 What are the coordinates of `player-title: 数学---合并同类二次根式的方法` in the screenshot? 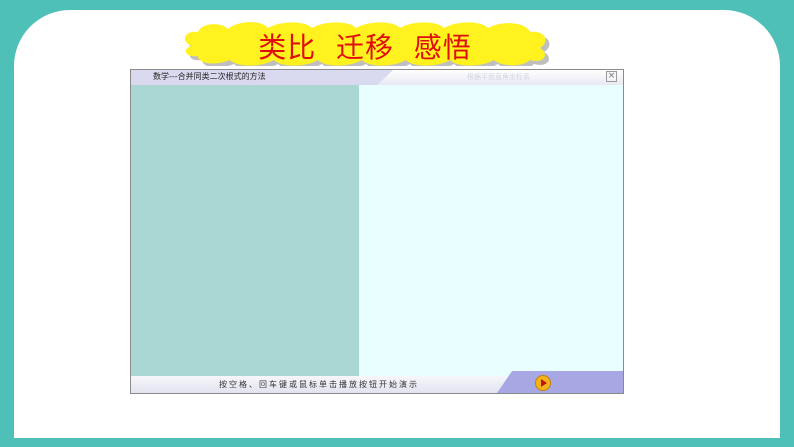 It's located at (209, 76).